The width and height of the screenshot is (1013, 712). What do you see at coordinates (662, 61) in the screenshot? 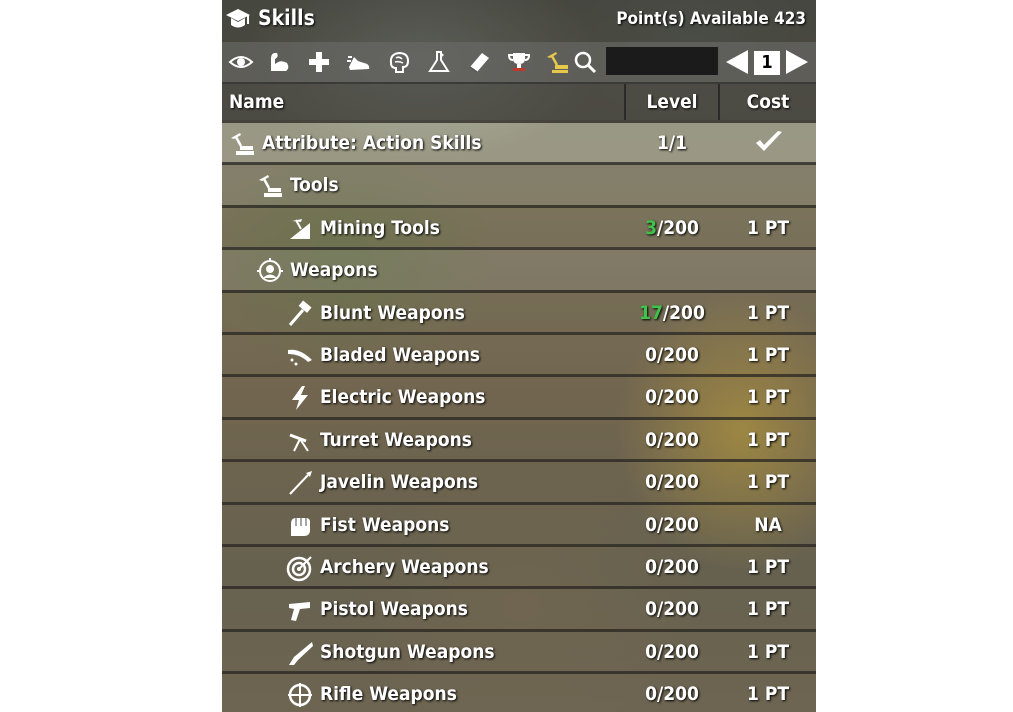
I see `search-input` at bounding box center [662, 61].